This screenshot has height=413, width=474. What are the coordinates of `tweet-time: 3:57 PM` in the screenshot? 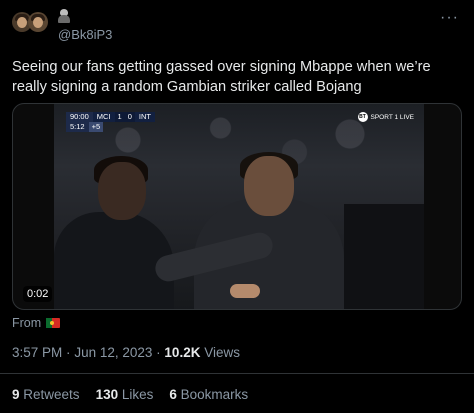 It's located at (37, 352).